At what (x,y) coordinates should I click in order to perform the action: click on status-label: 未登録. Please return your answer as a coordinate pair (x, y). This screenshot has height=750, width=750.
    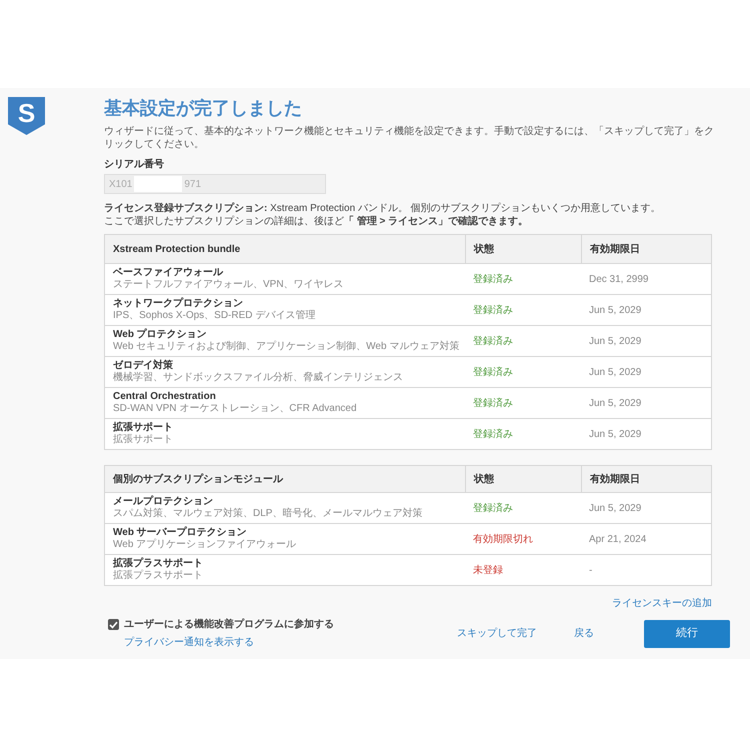
    Looking at the image, I should click on (488, 571).